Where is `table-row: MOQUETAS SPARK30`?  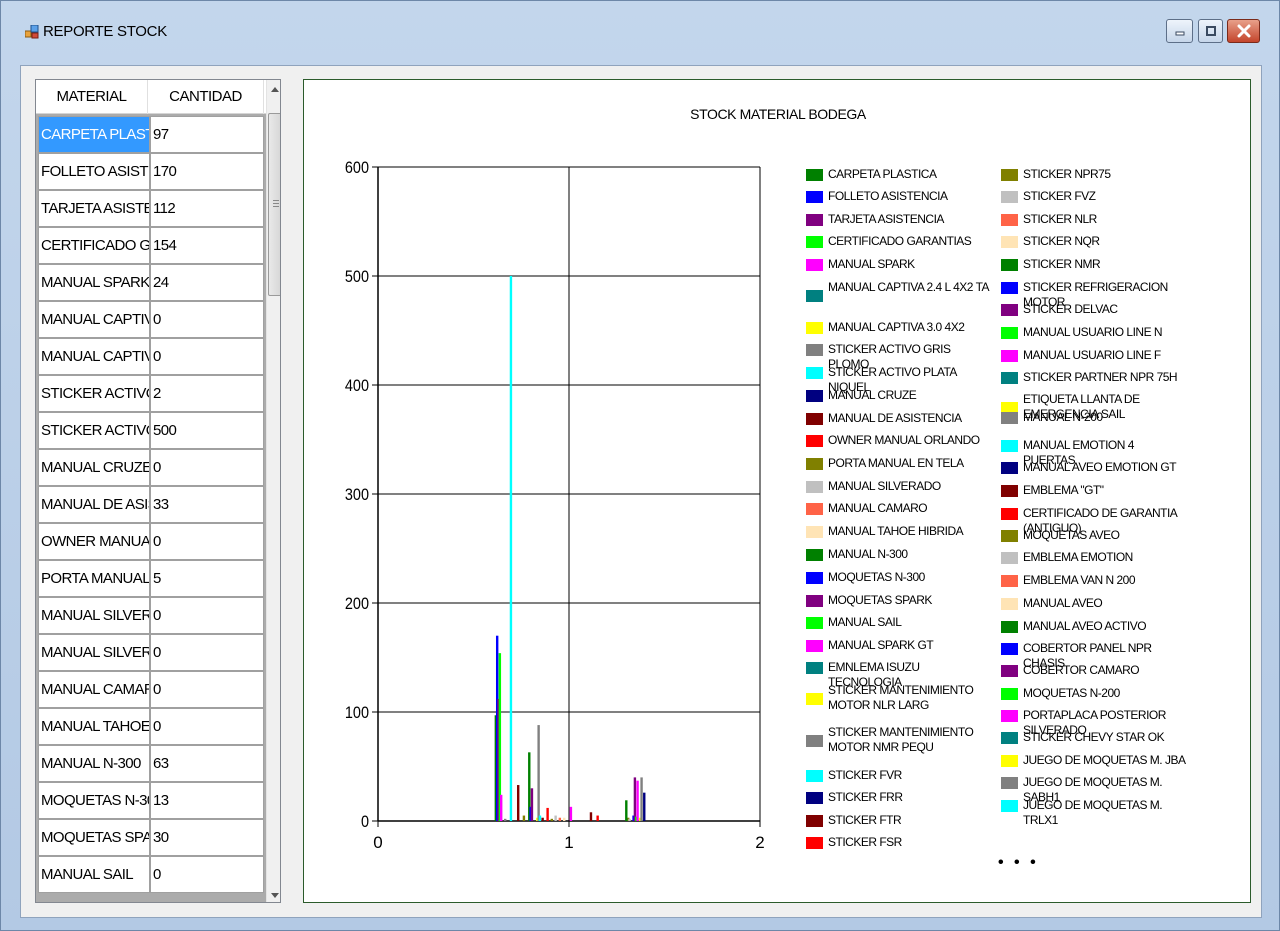
table-row: MOQUETAS SPARK30 is located at coordinates (151, 837).